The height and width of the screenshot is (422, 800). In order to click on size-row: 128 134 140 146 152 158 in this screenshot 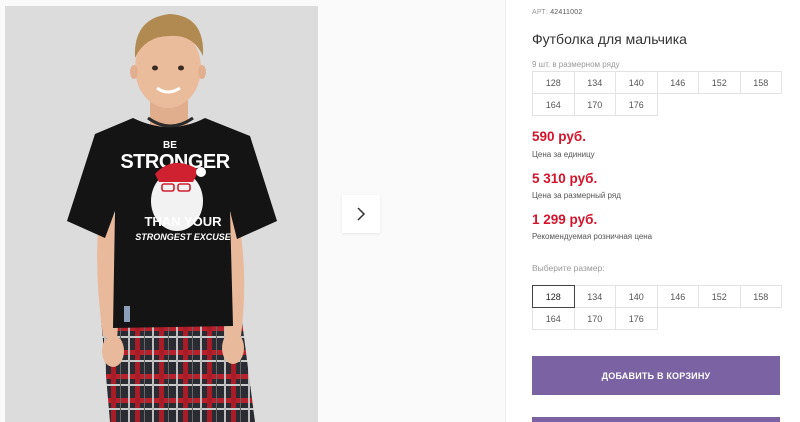, I will do `click(659, 296)`.